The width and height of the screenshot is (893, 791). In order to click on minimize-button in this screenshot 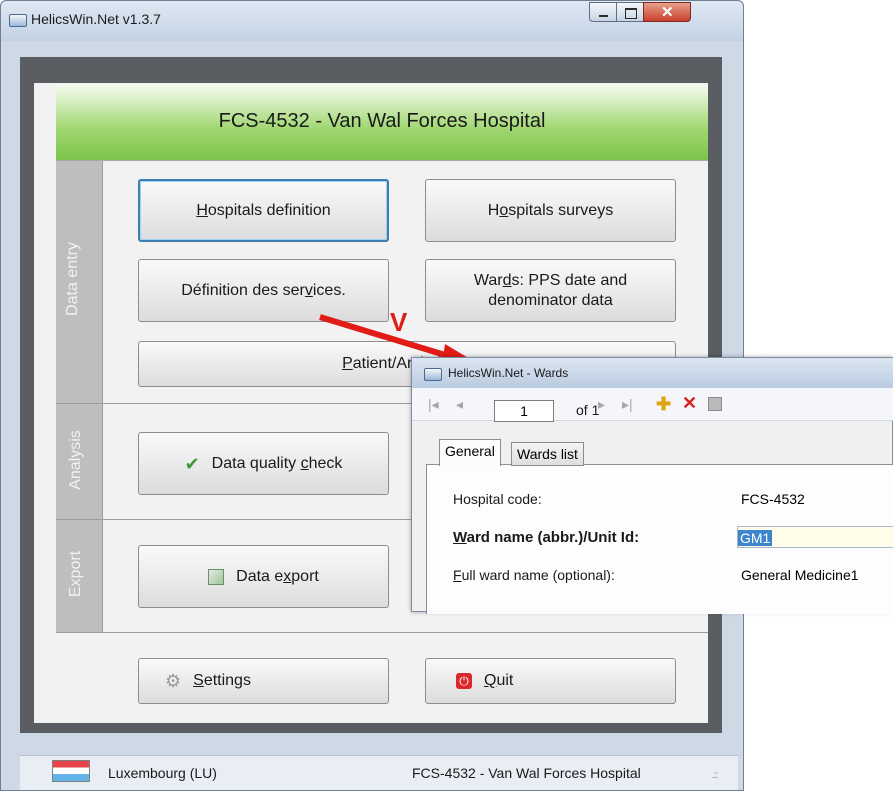, I will do `click(603, 12)`.